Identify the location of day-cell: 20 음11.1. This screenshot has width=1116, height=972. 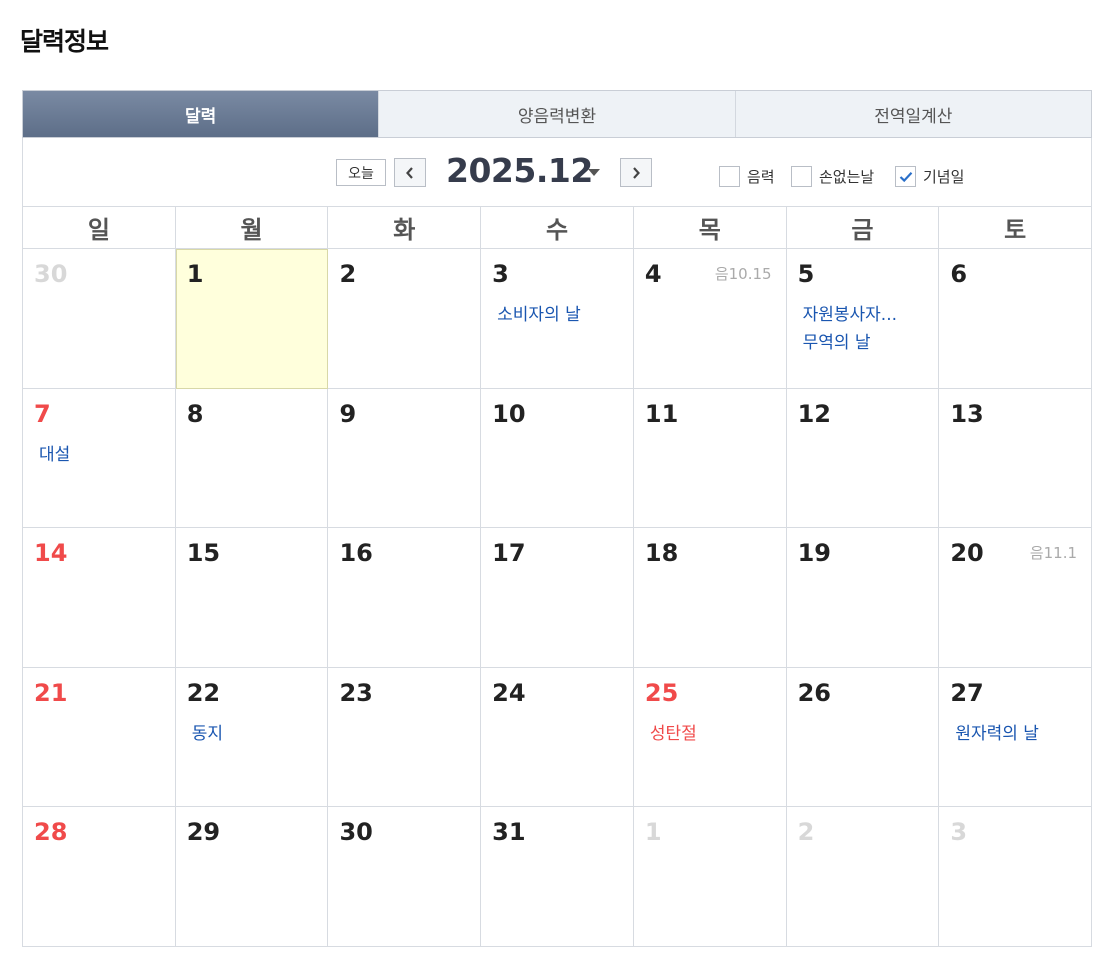
(1016, 598).